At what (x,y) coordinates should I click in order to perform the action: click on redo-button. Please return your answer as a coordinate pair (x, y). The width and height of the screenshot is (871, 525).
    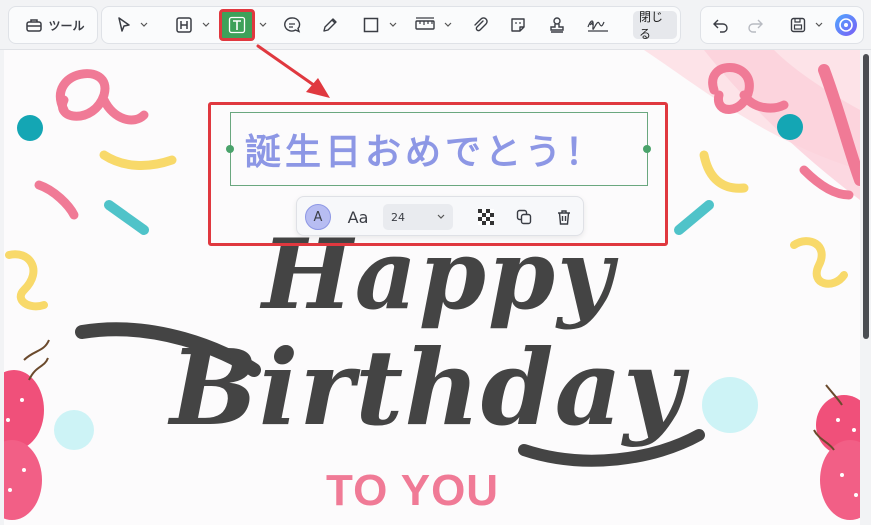
    Looking at the image, I should click on (755, 25).